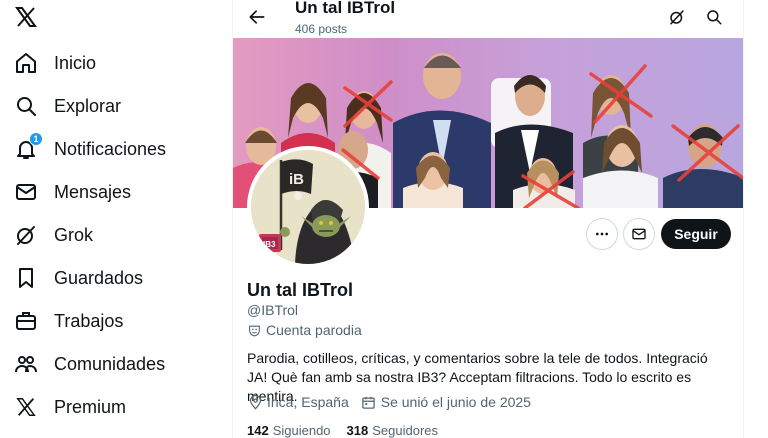 This screenshot has width=768, height=438. What do you see at coordinates (110, 363) in the screenshot?
I see `sidebar-item-label: Comunidades` at bounding box center [110, 363].